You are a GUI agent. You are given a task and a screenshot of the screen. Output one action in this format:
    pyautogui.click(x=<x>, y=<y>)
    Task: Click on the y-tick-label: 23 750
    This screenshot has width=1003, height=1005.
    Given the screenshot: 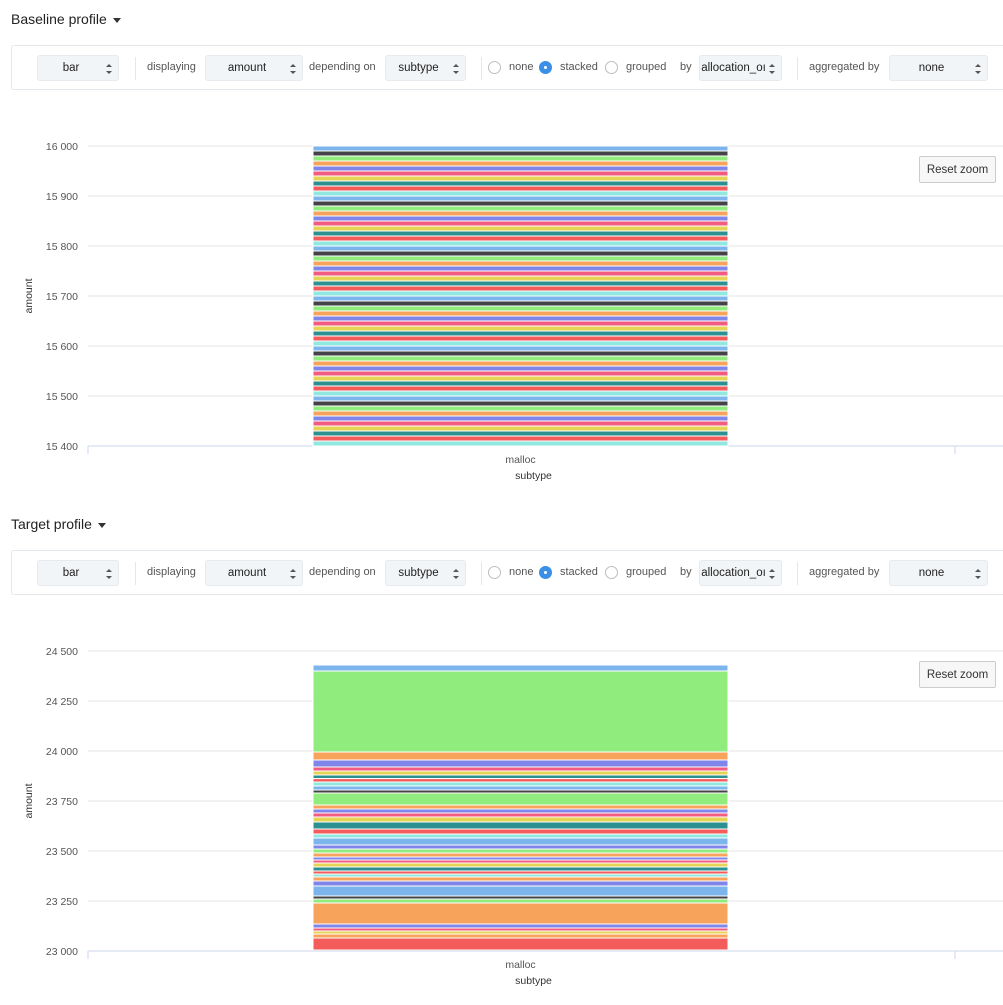 What is the action you would take?
    pyautogui.click(x=62, y=802)
    